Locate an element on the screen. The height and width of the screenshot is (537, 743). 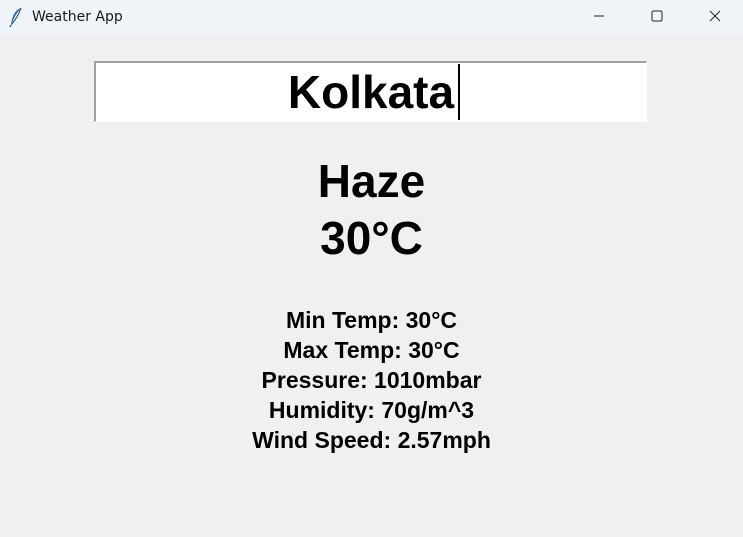
max-temp-label: Max Temp: 30°C is located at coordinates (371, 350).